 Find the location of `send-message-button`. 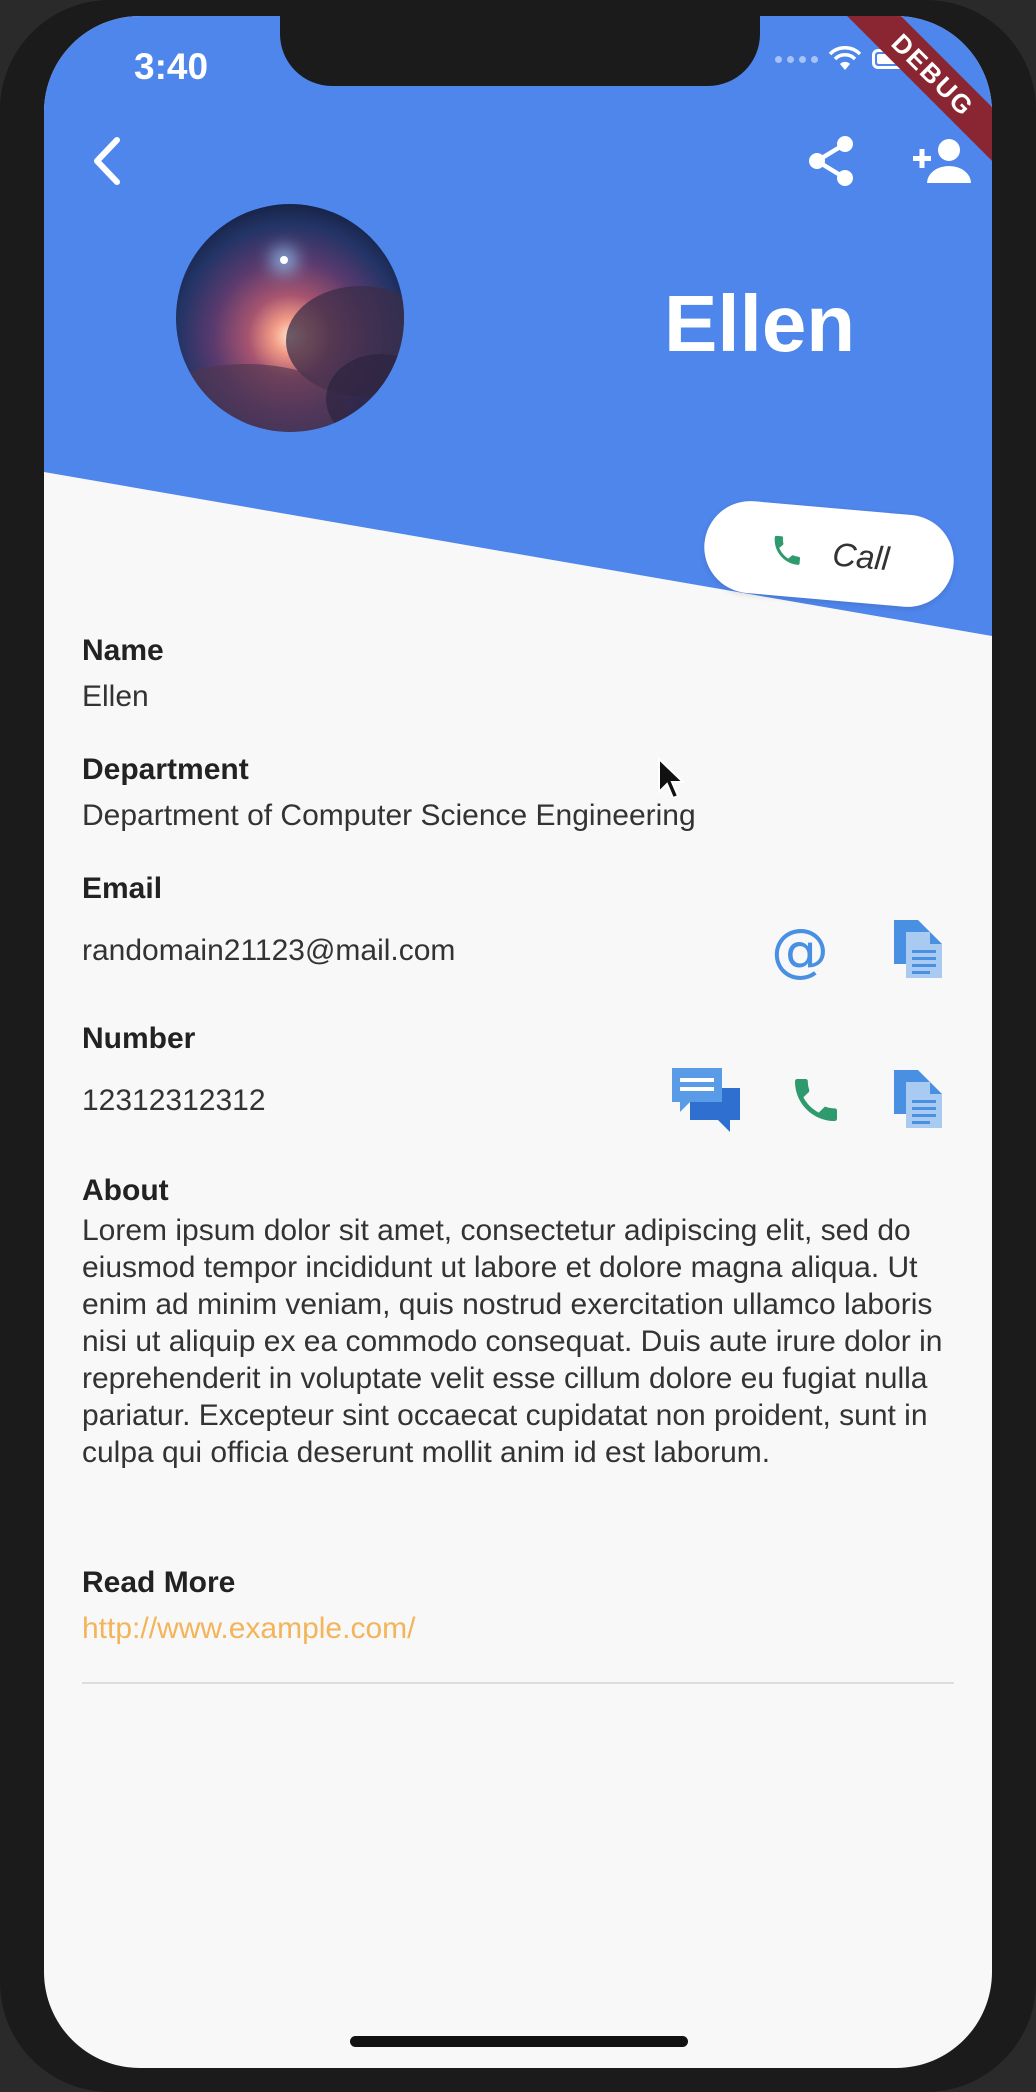

send-message-button is located at coordinates (706, 1100).